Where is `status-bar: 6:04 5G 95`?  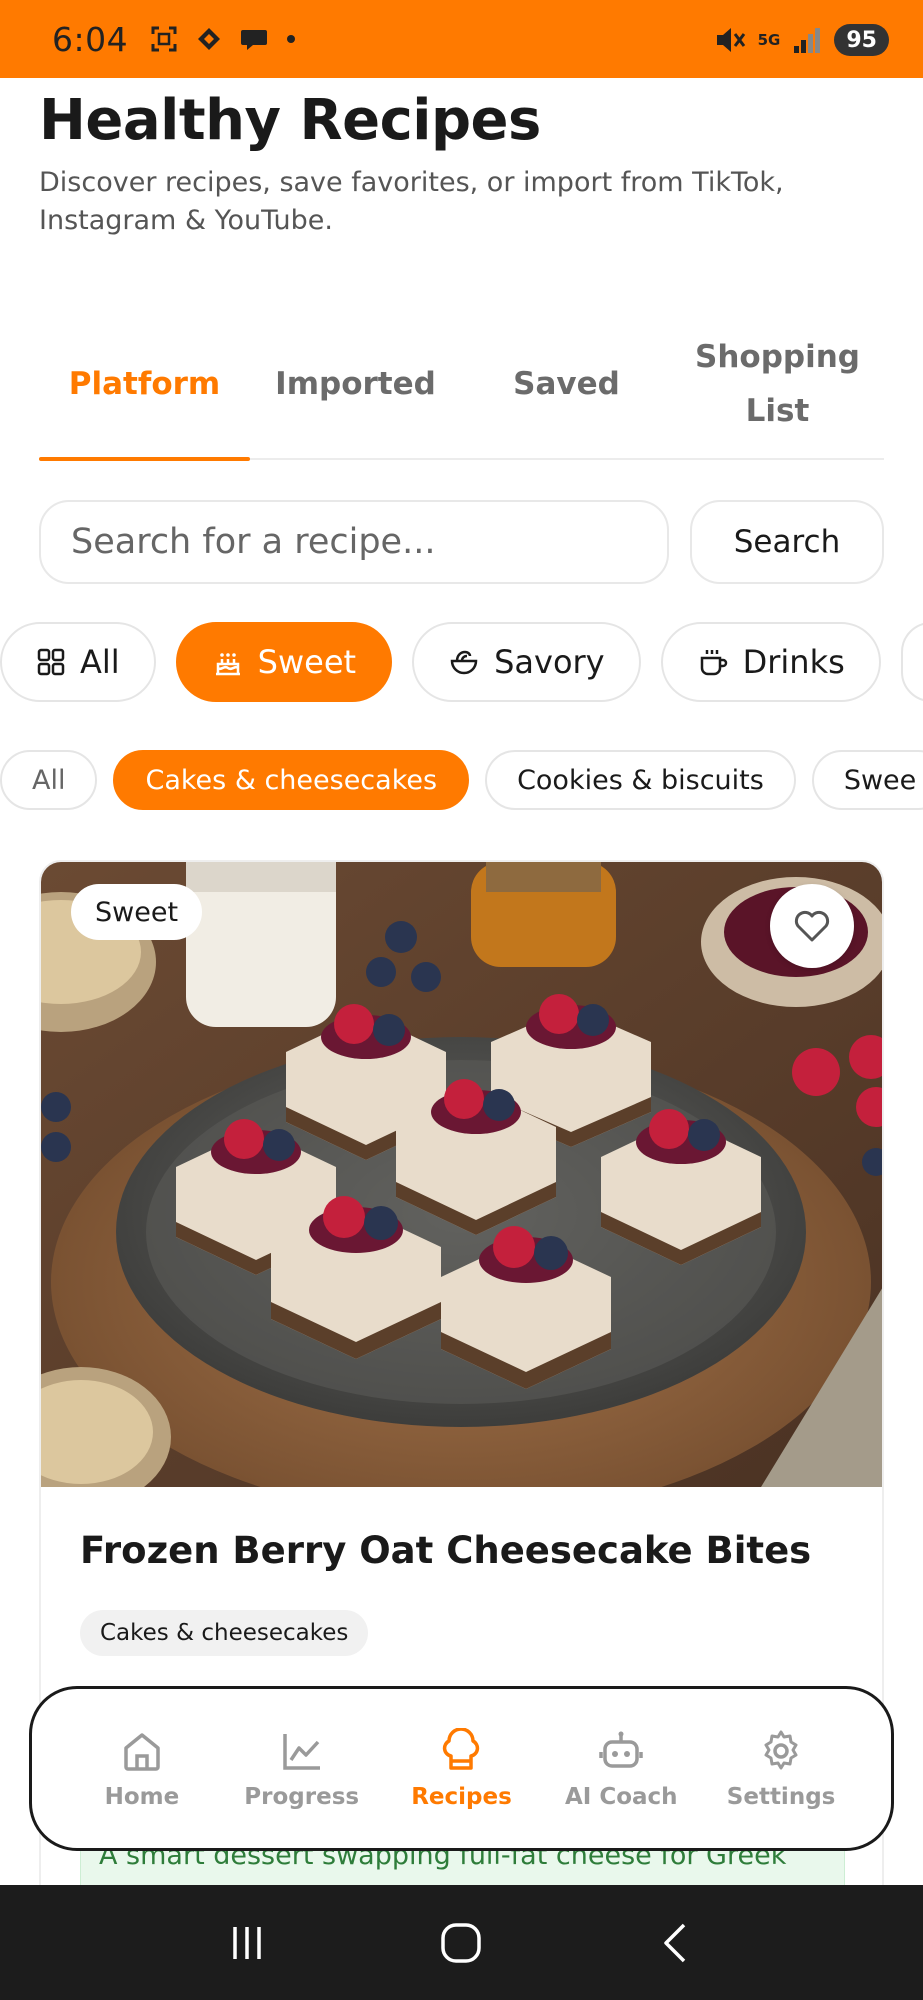 status-bar: 6:04 5G 95 is located at coordinates (461, 39).